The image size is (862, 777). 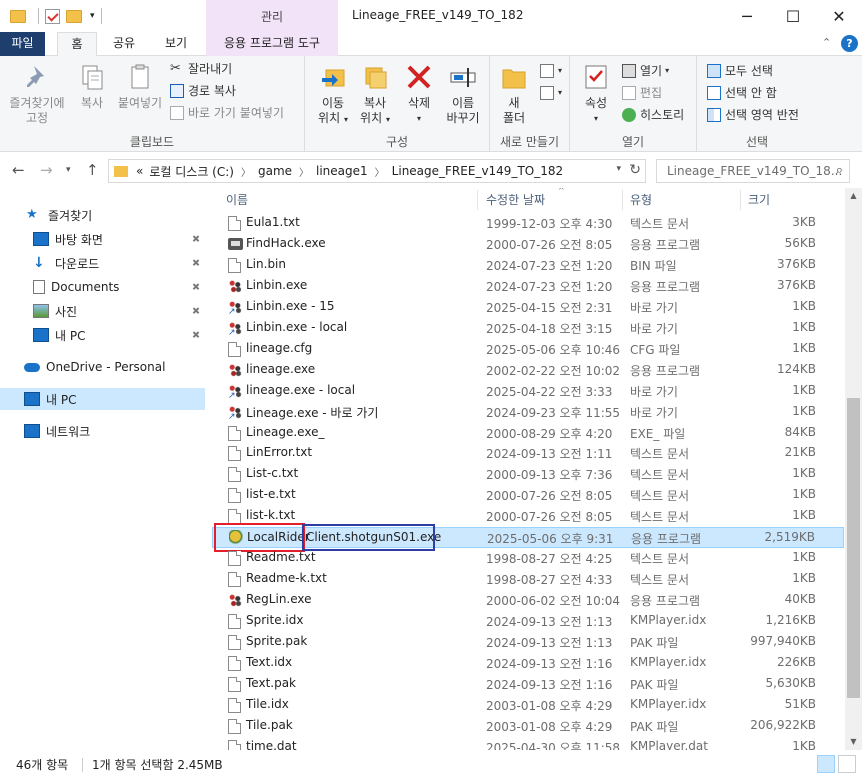 What do you see at coordinates (596, 94) in the screenshot?
I see `properties-button: 속성 ▾` at bounding box center [596, 94].